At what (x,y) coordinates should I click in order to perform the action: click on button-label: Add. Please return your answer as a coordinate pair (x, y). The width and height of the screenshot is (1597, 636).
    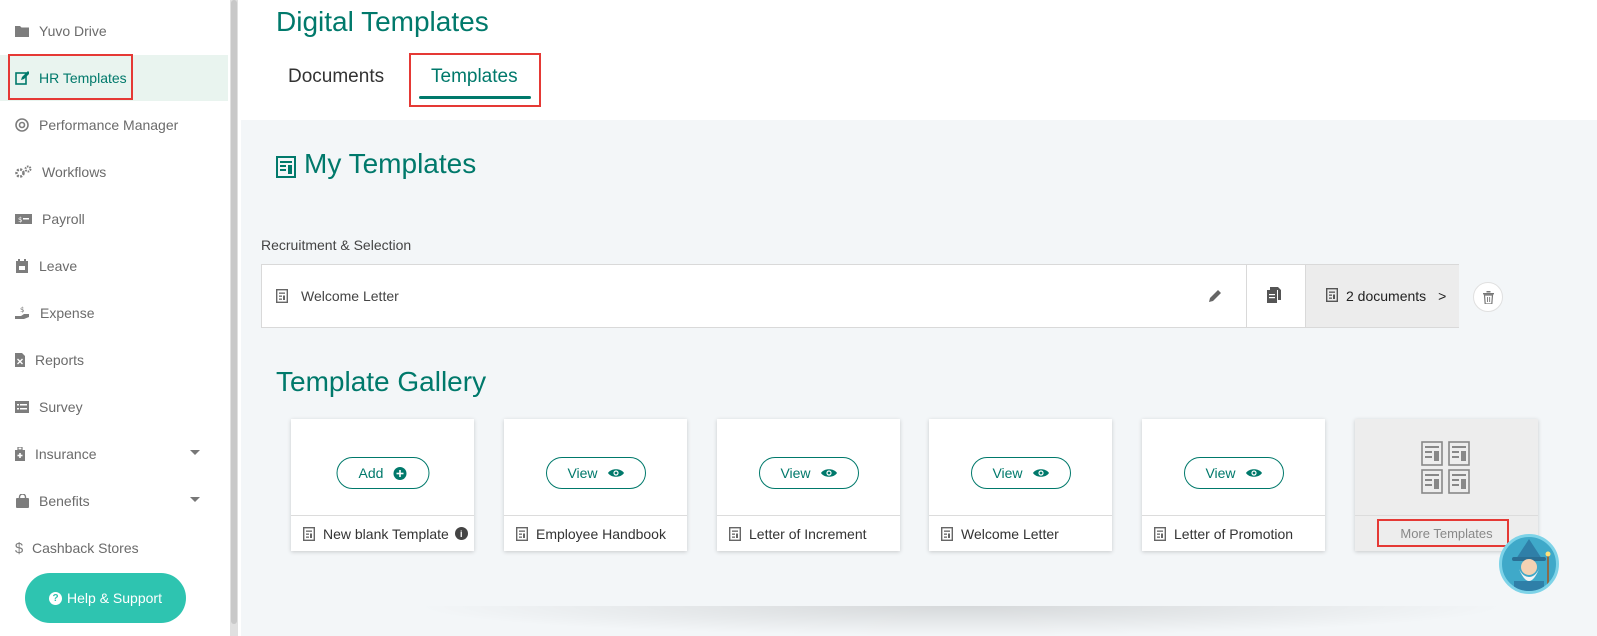
    Looking at the image, I should click on (371, 473).